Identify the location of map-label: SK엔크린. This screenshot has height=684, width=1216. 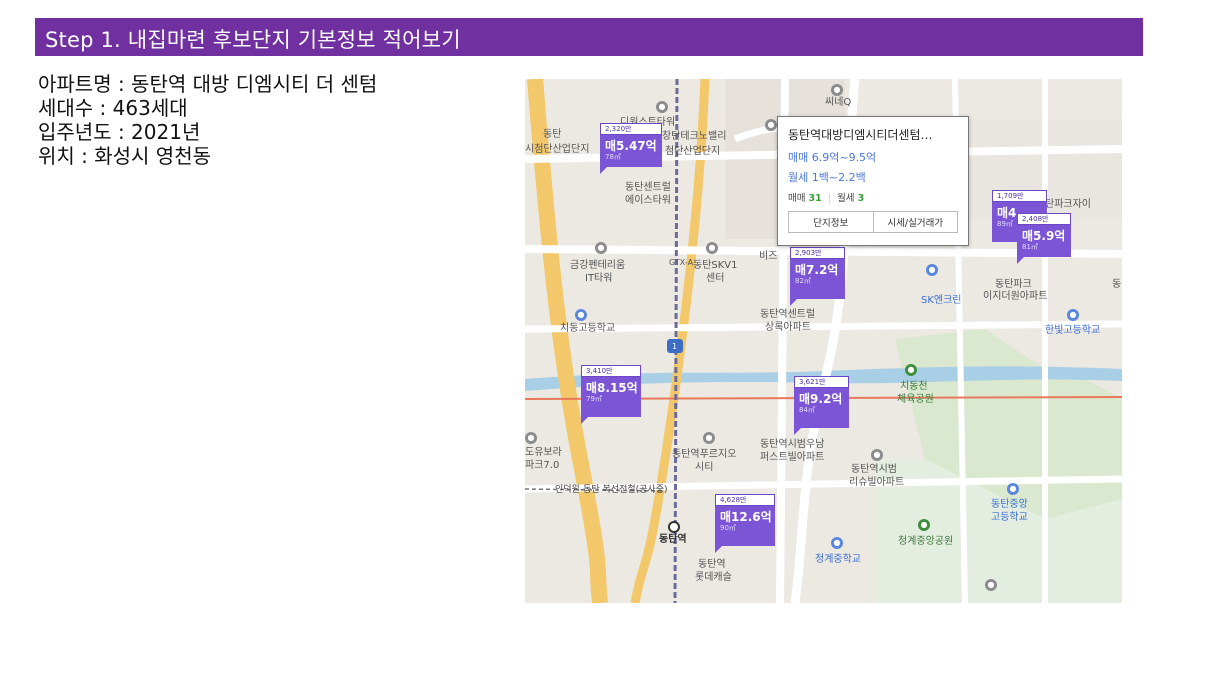
(941, 300).